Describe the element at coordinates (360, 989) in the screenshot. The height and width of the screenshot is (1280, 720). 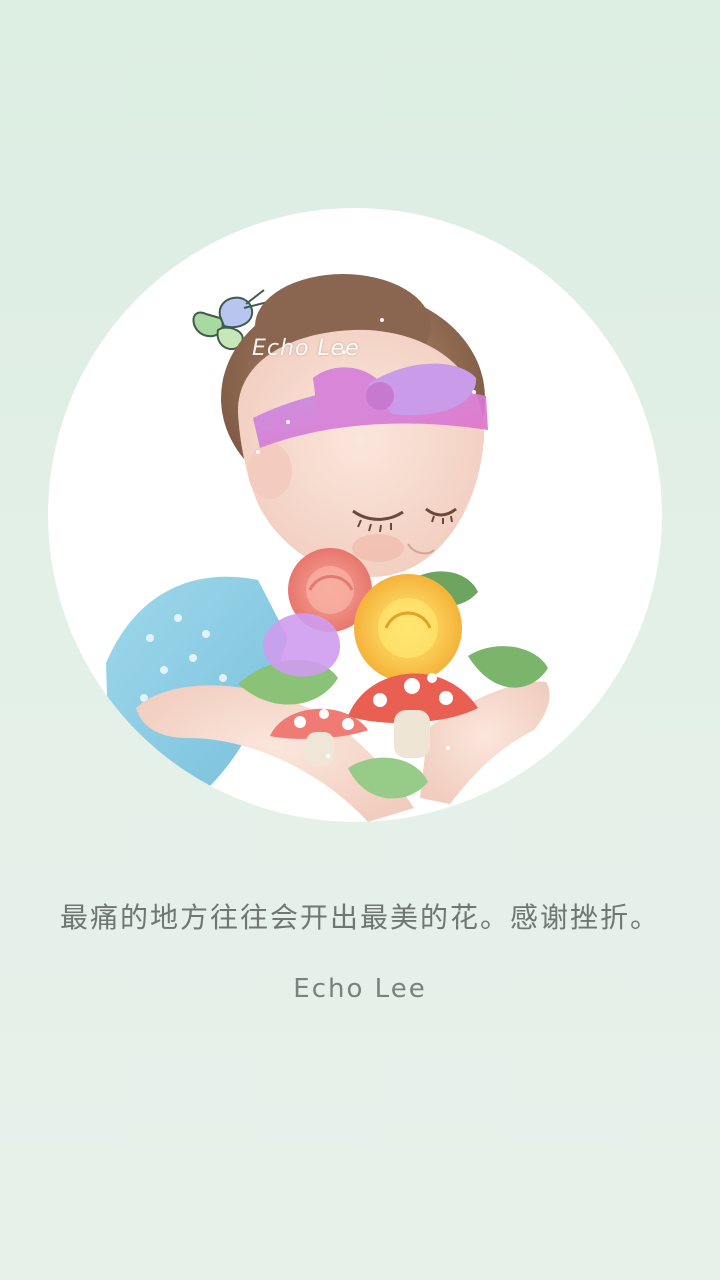
I see `author-name: Echo Lee` at that location.